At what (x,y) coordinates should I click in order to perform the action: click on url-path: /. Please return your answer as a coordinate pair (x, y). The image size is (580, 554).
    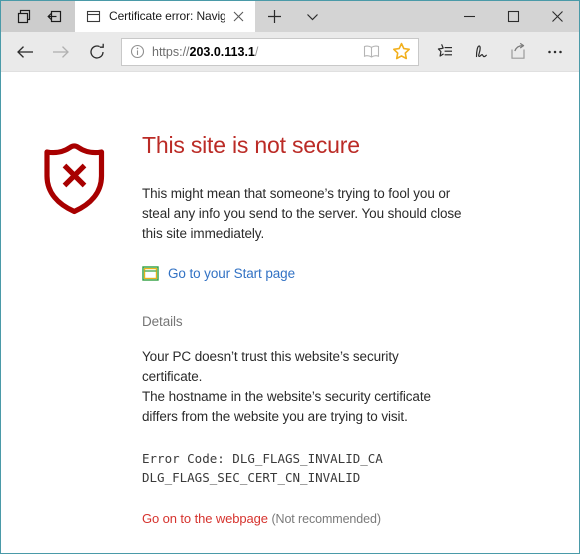
    Looking at the image, I should click on (256, 51).